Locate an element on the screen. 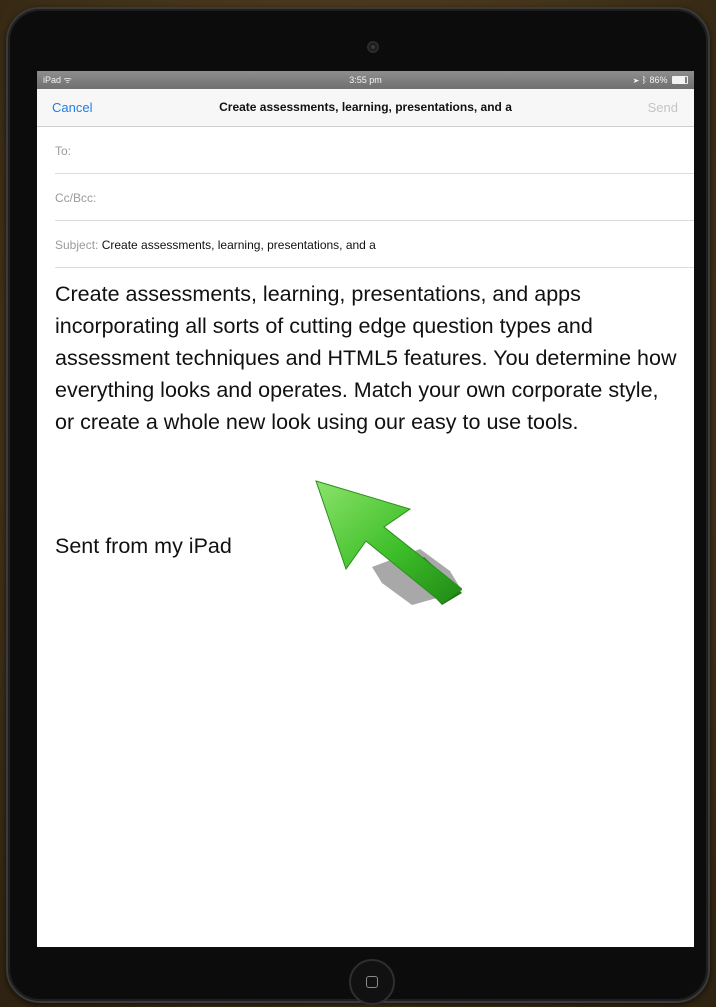  status-bar: iPad ᯤ 3:55 pm ➤ ᛒ 86% is located at coordinates (365, 80).